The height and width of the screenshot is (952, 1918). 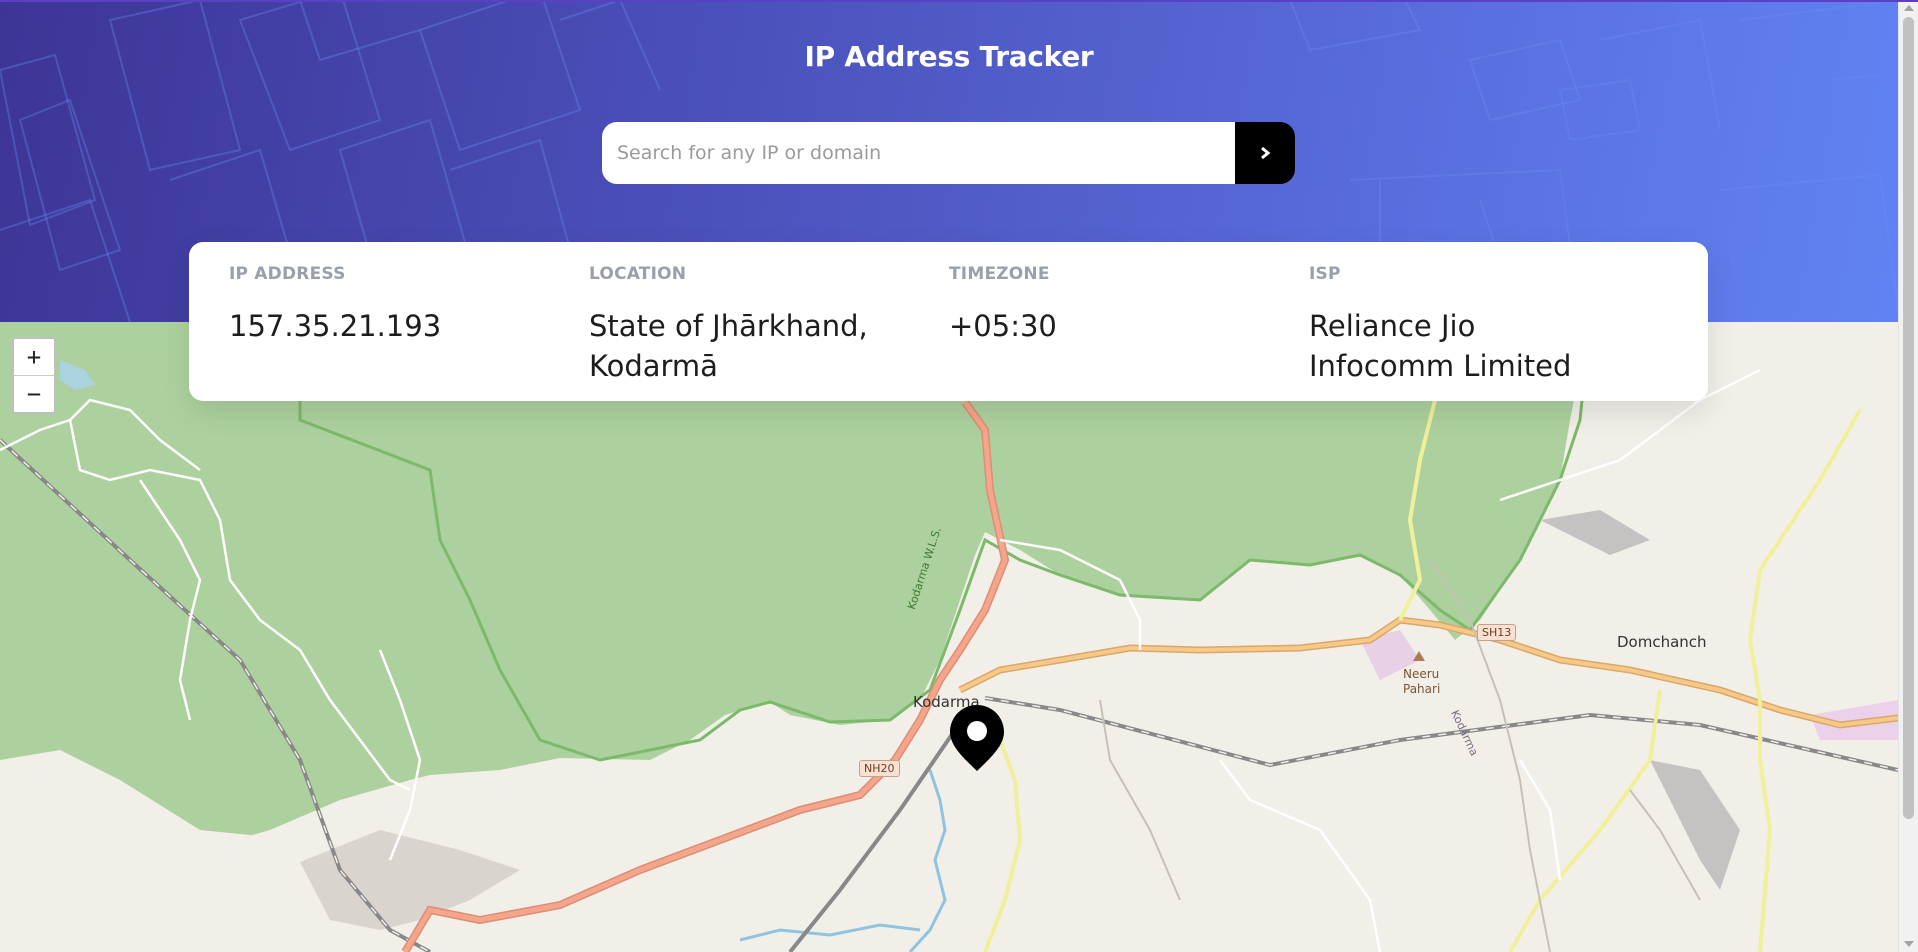 I want to click on scrollbar, so click(x=1908, y=476).